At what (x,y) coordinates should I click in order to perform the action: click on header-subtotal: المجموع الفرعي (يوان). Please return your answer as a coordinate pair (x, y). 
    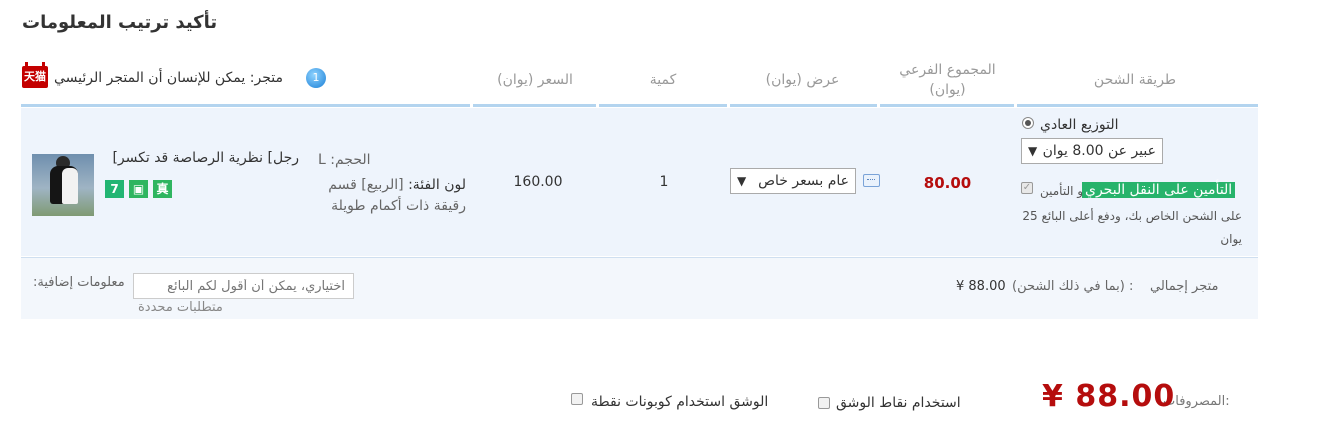
    Looking at the image, I should click on (947, 80).